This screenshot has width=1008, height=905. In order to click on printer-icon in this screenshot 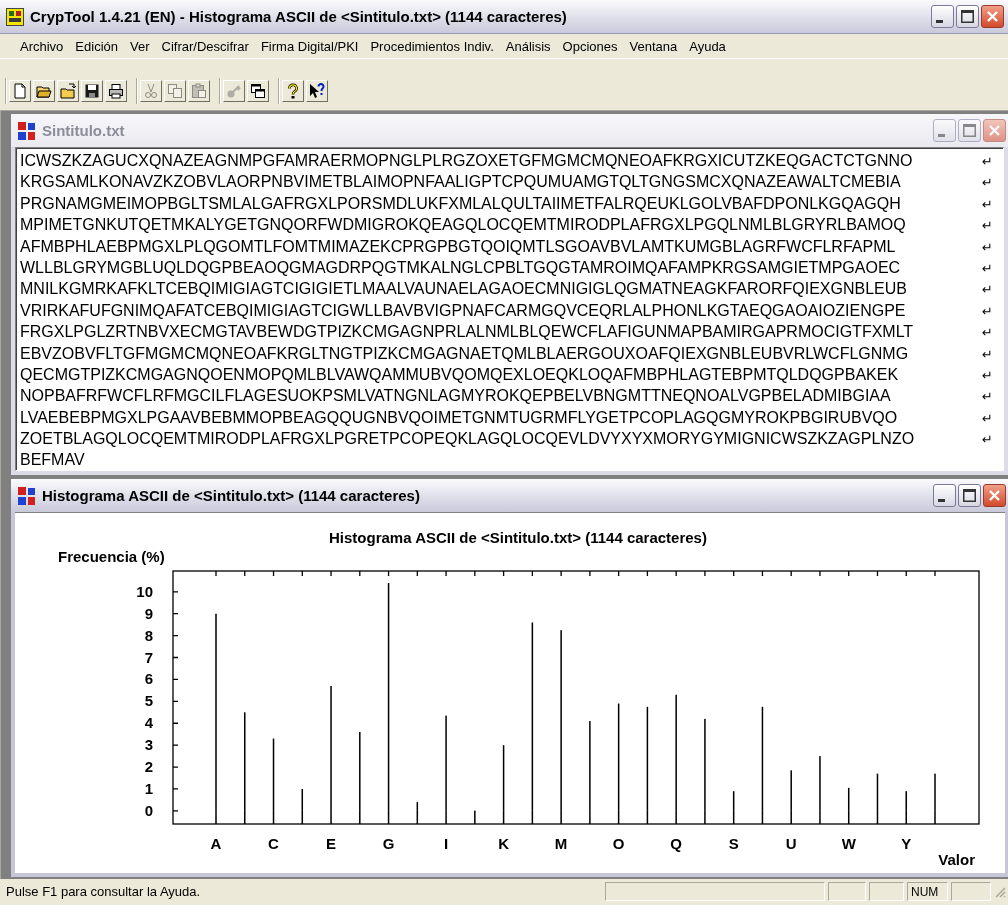, I will do `click(116, 91)`.